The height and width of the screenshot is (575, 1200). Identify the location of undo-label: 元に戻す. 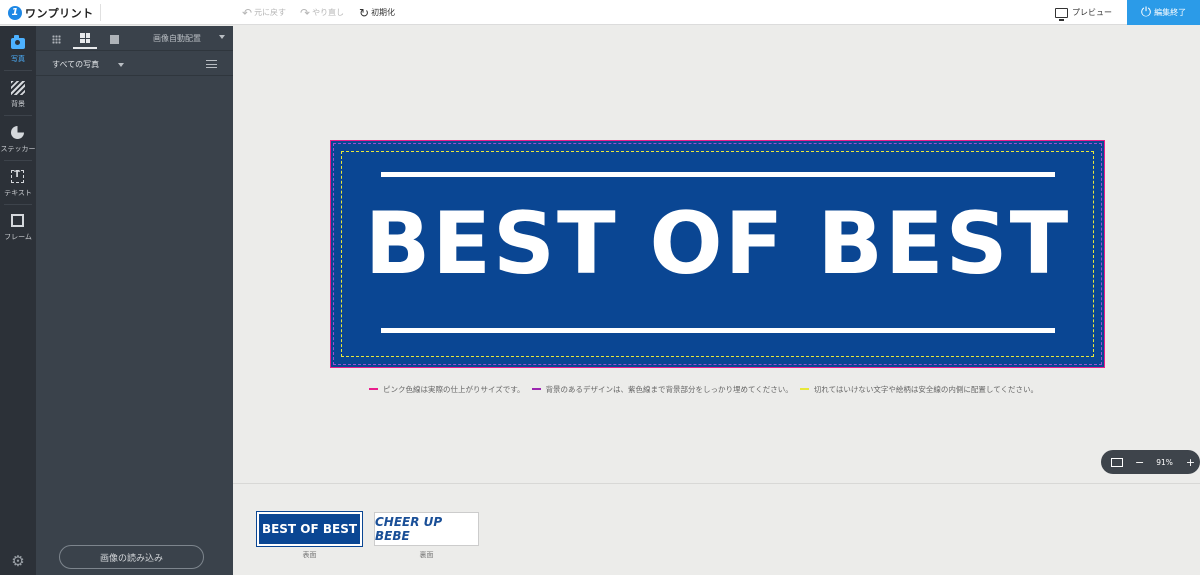
(270, 12).